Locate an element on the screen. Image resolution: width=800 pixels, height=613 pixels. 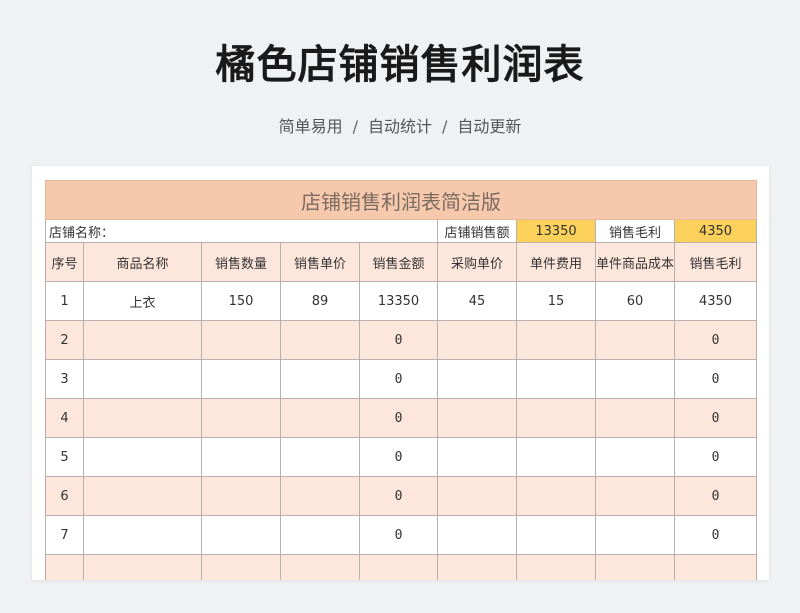
header-cell: 销售单价 is located at coordinates (320, 262).